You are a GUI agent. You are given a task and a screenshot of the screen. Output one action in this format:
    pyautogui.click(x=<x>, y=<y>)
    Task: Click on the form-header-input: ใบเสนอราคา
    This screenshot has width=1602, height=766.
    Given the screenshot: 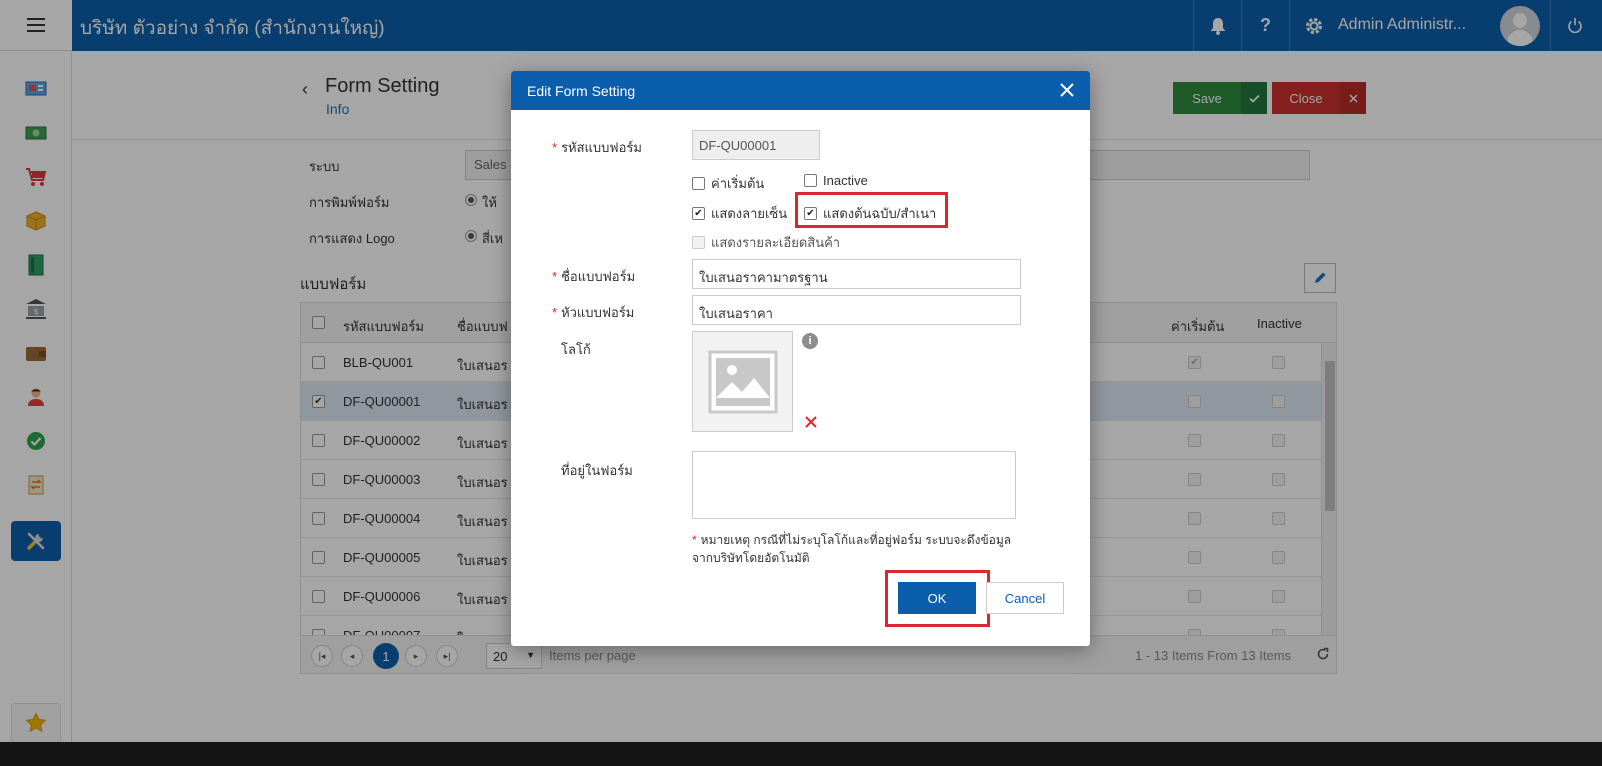 What is the action you would take?
    pyautogui.click(x=856, y=310)
    